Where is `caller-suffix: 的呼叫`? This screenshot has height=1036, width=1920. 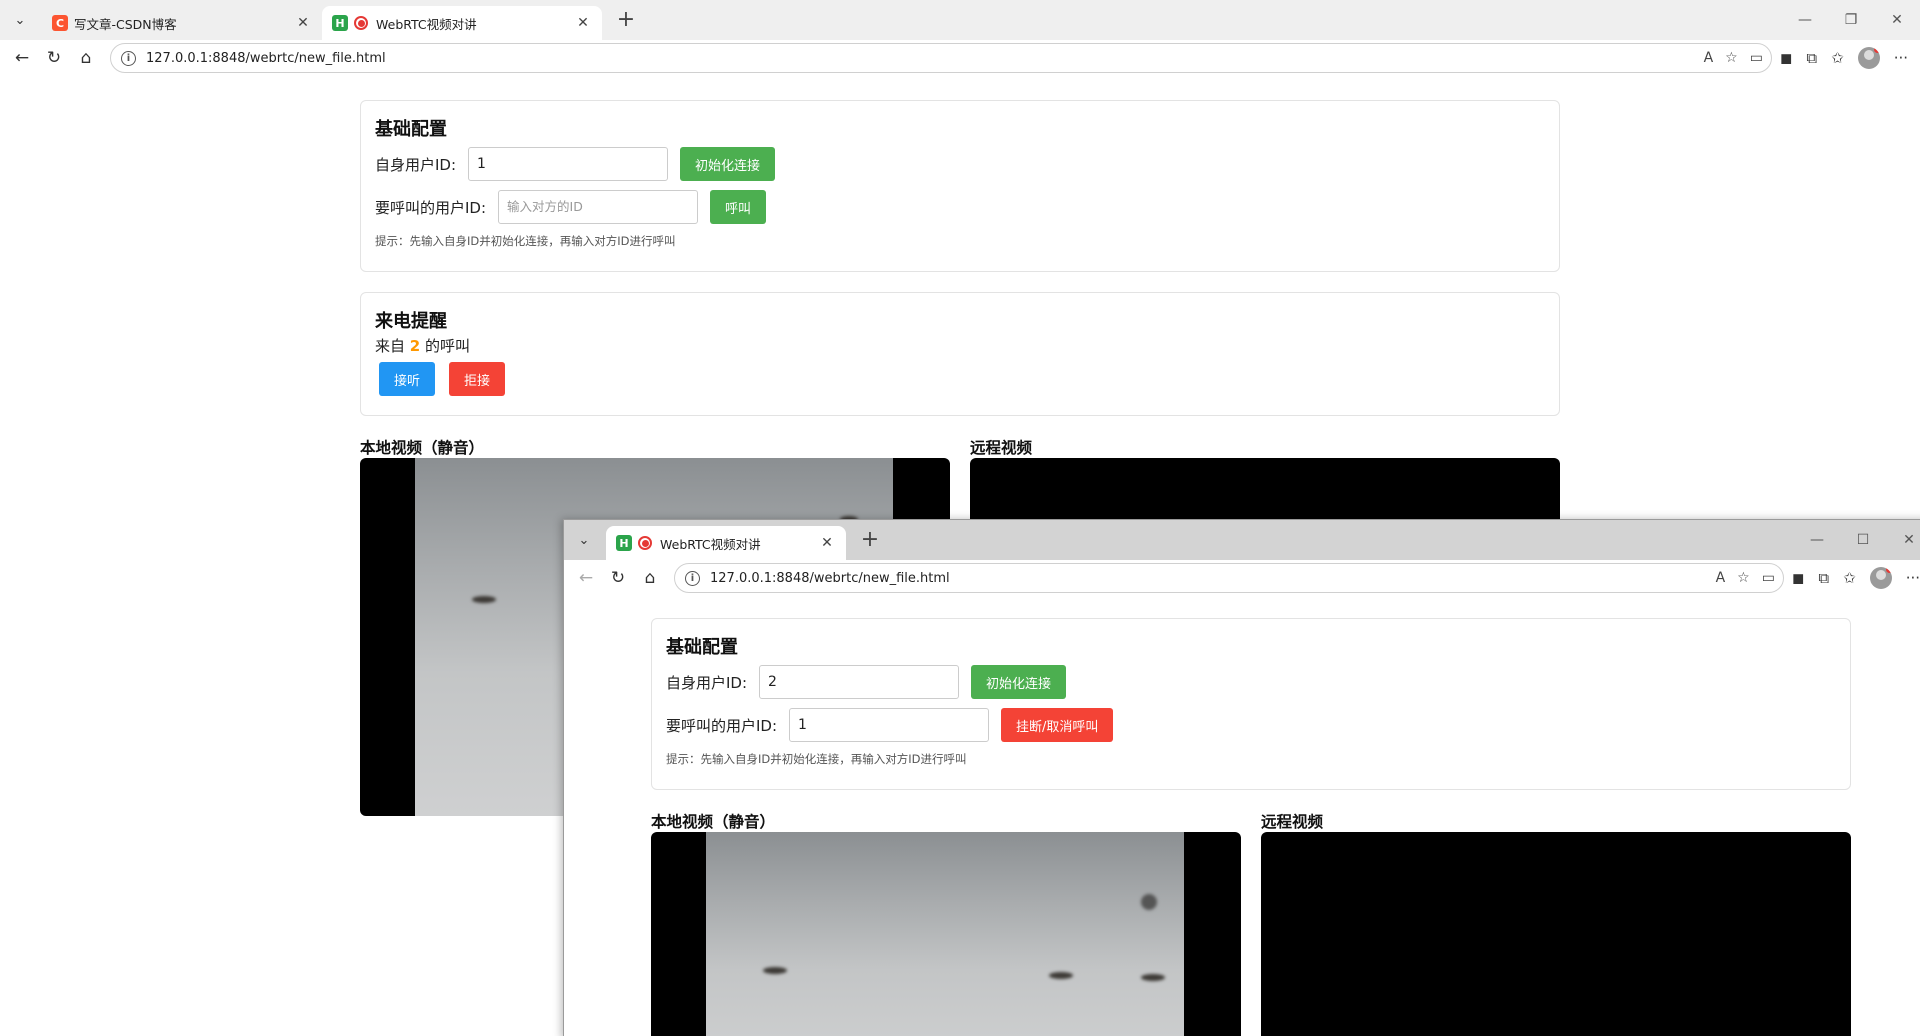
caller-suffix: 的呼叫 is located at coordinates (448, 346).